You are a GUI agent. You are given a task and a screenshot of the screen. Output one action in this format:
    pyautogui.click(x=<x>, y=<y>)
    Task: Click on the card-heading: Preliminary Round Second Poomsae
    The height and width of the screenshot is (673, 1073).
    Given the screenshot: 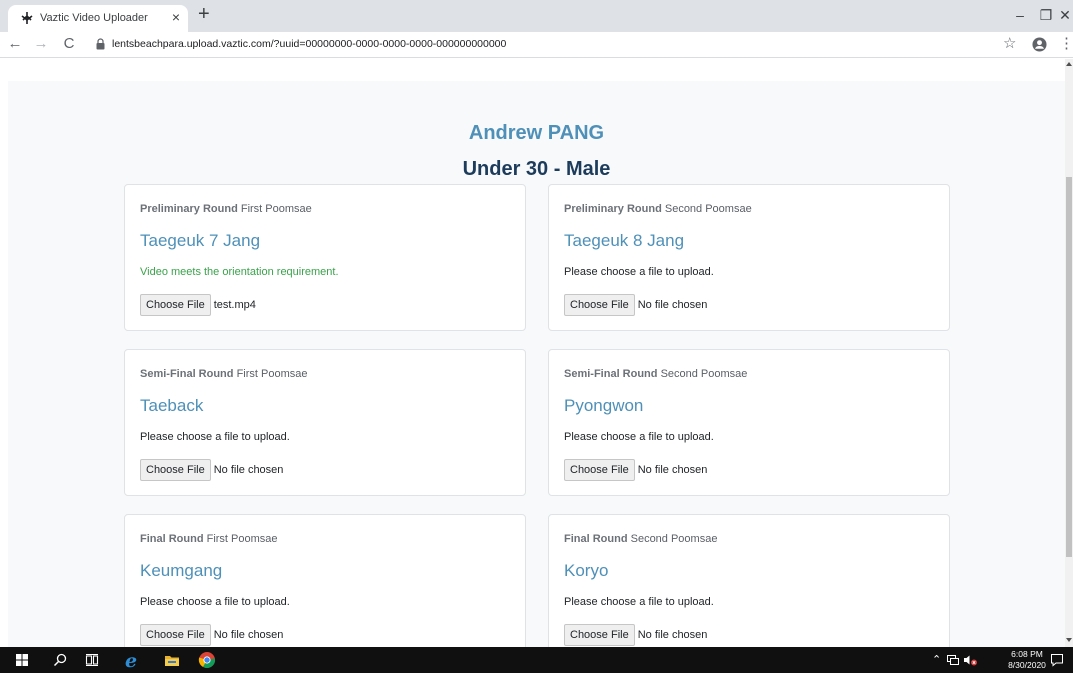 What is the action you would take?
    pyautogui.click(x=658, y=209)
    